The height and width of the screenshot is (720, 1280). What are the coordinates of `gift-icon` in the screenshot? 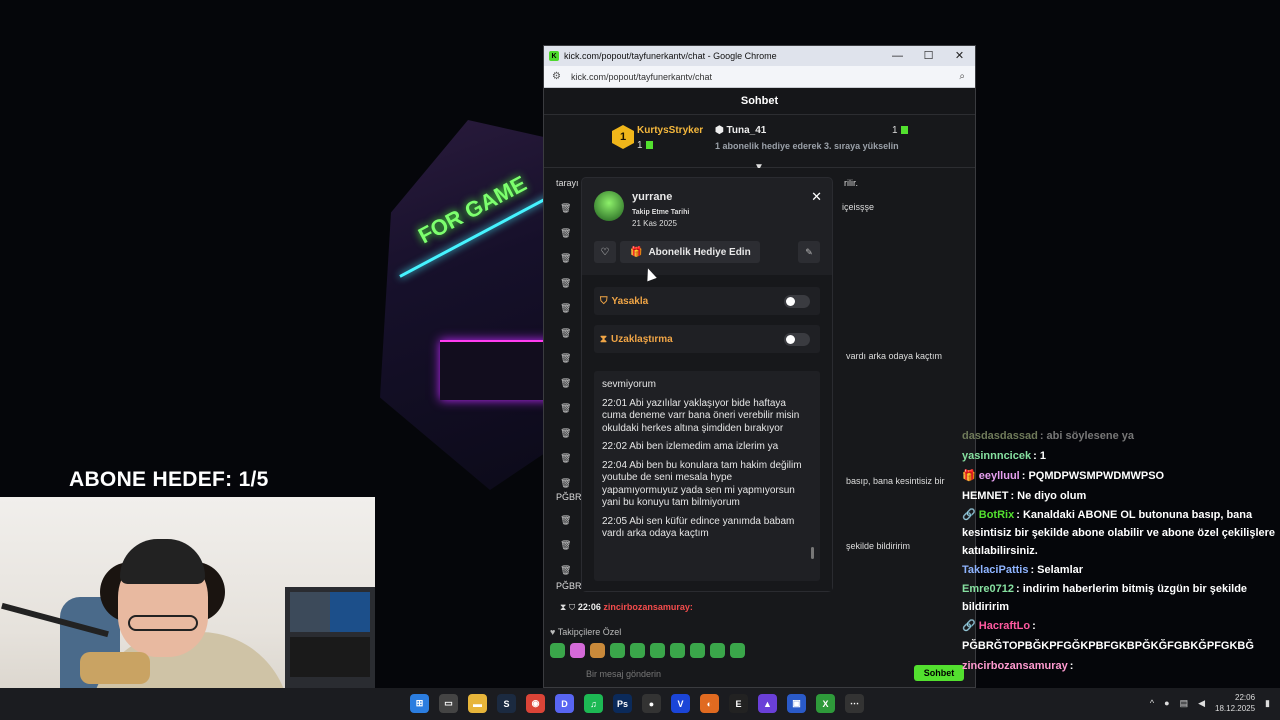 It's located at (904, 130).